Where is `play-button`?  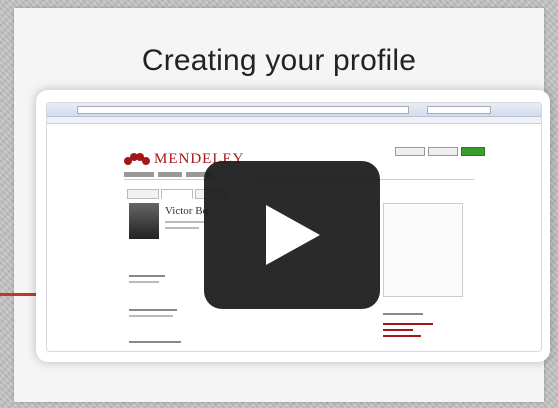 play-button is located at coordinates (292, 235).